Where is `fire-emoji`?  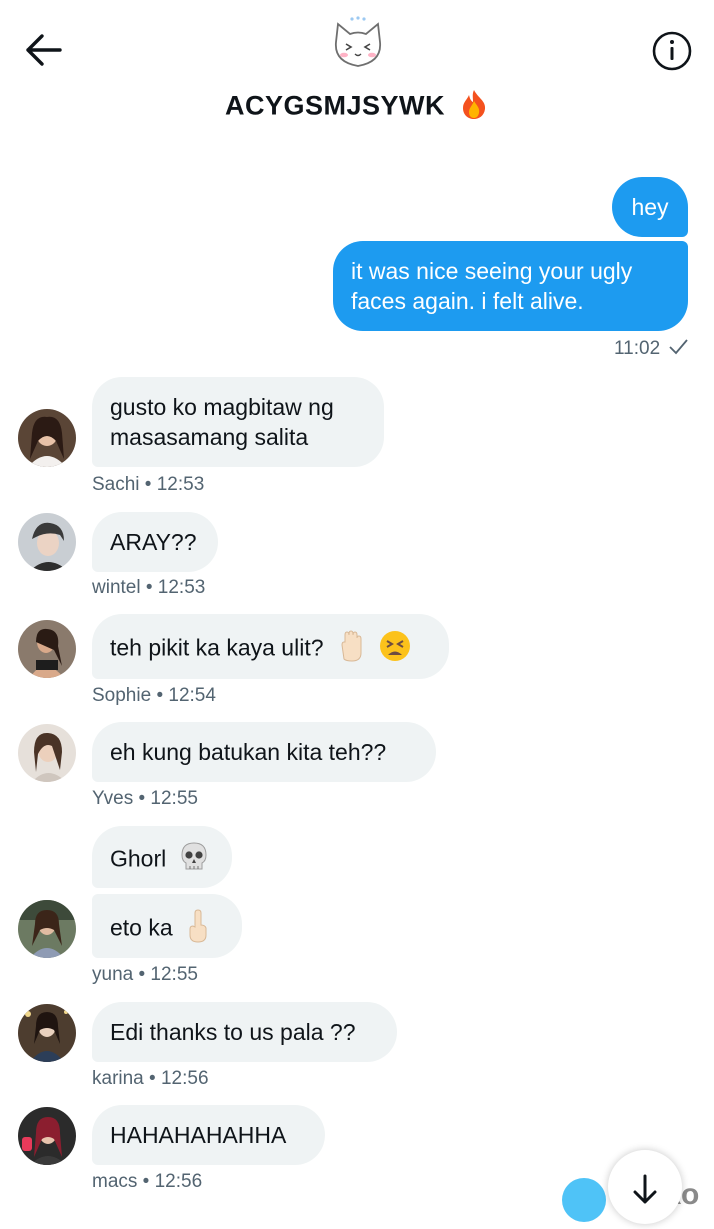 fire-emoji is located at coordinates (474, 107).